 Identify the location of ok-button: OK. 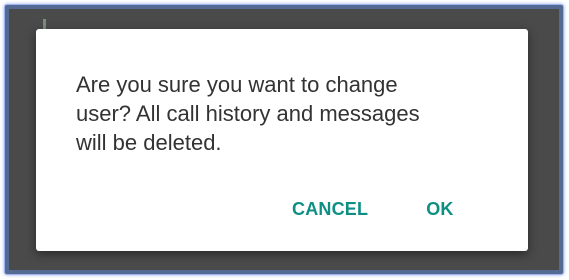
(439, 209).